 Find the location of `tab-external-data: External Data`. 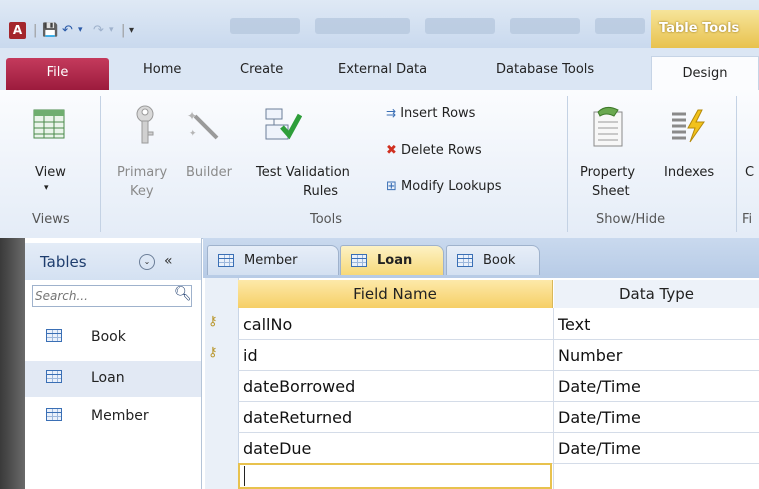

tab-external-data: External Data is located at coordinates (382, 69).